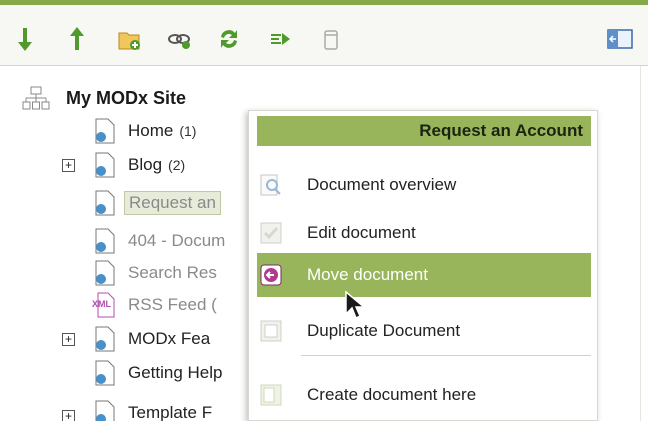  What do you see at coordinates (356, 305) in the screenshot?
I see `mouse-pointer-icon` at bounding box center [356, 305].